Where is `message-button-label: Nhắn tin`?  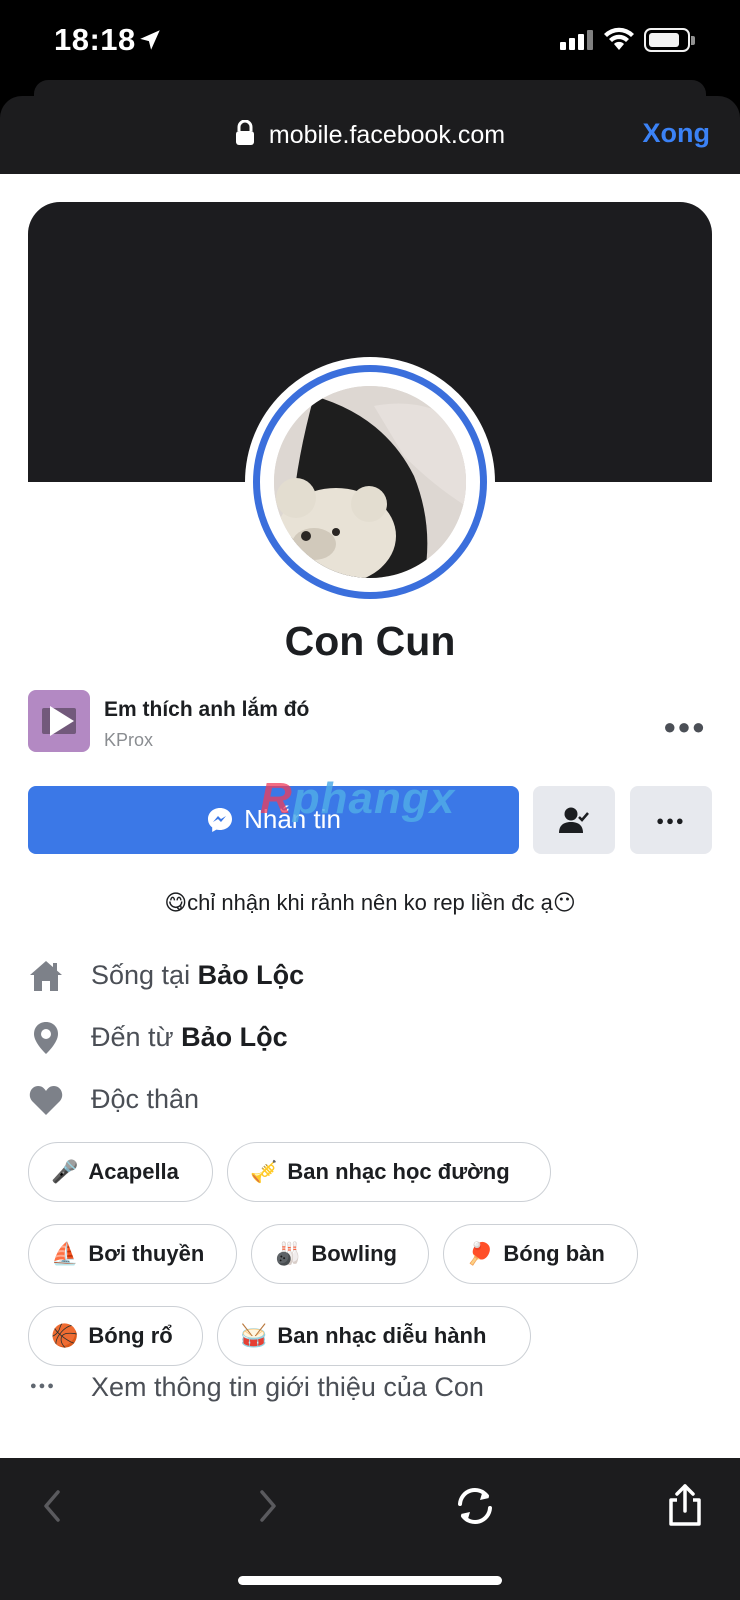
message-button-label: Nhắn tin is located at coordinates (292, 819).